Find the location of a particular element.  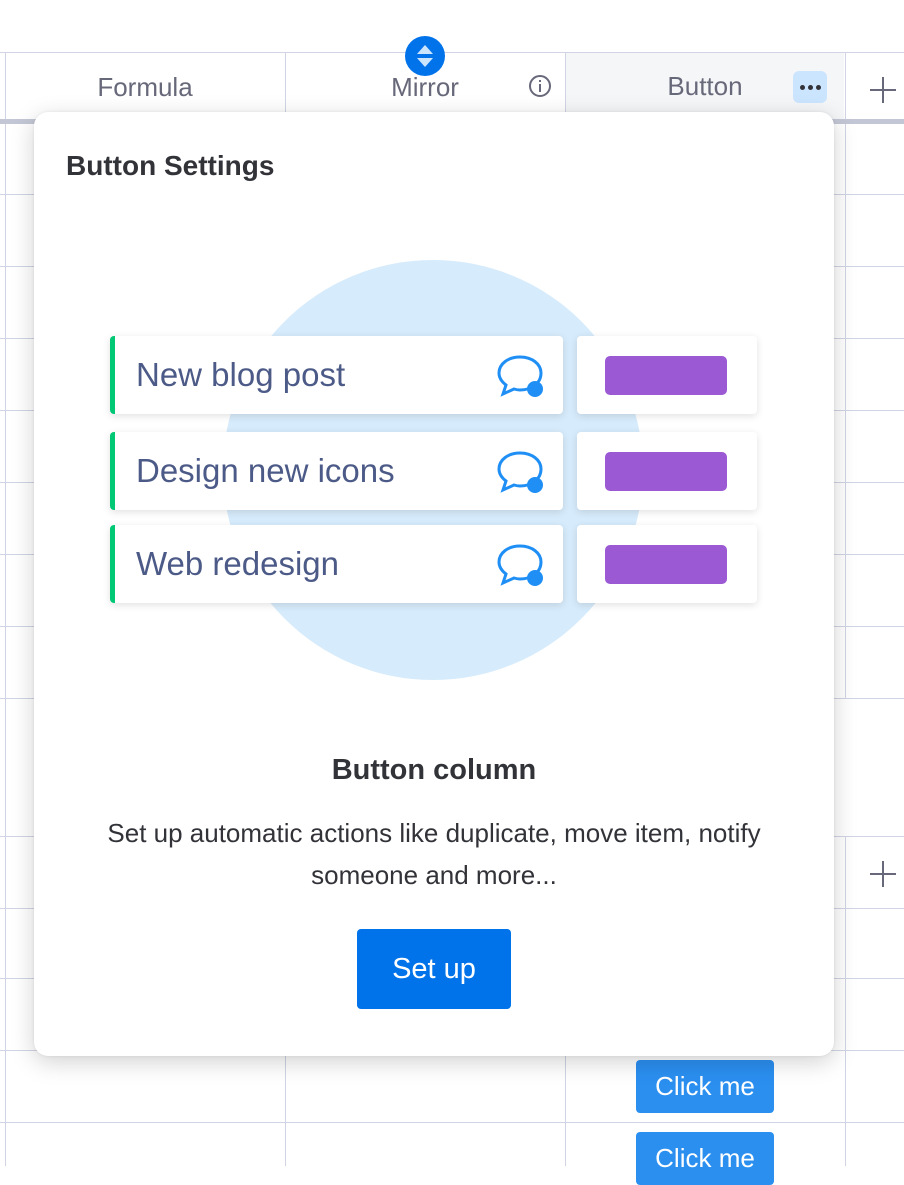

illustration-item-label: Design new icons is located at coordinates (265, 470).